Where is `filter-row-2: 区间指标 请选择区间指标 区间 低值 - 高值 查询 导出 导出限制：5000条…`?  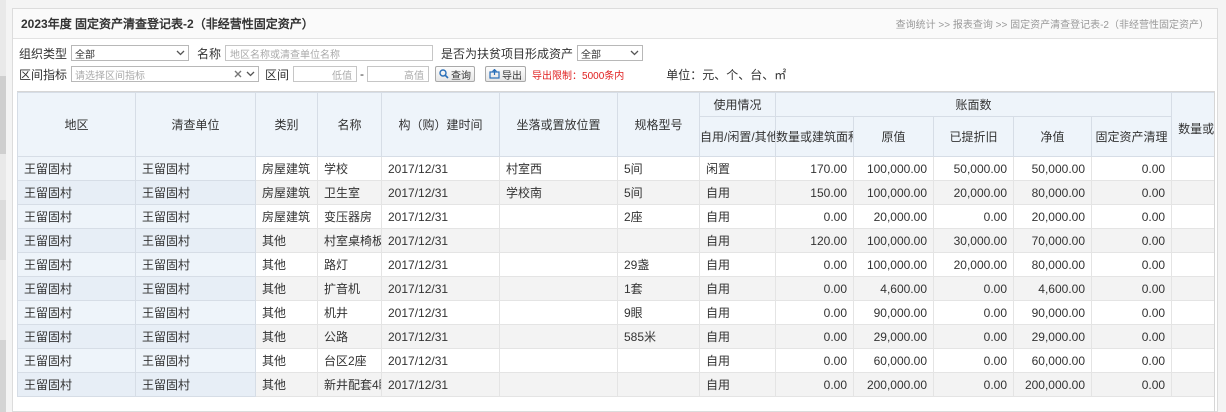 filter-row-2: 区间指标 请选择区间指标 区间 低值 - 高值 查询 导出 导出限制：5000条… is located at coordinates (402, 74).